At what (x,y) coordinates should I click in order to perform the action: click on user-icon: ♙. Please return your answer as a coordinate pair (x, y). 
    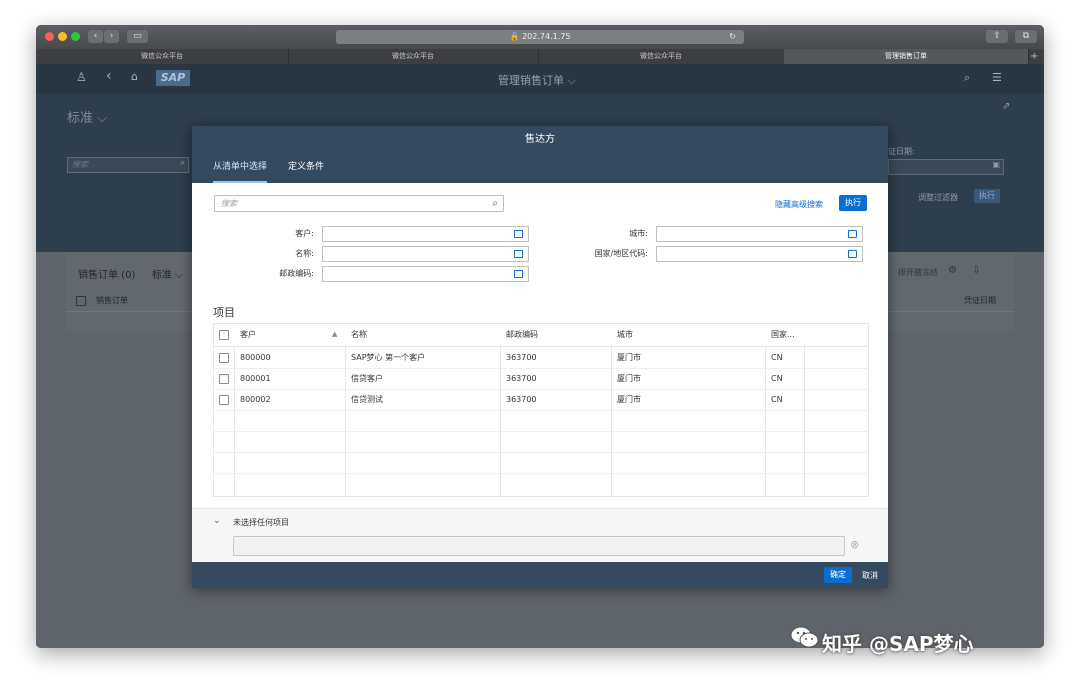
    Looking at the image, I should click on (81, 77).